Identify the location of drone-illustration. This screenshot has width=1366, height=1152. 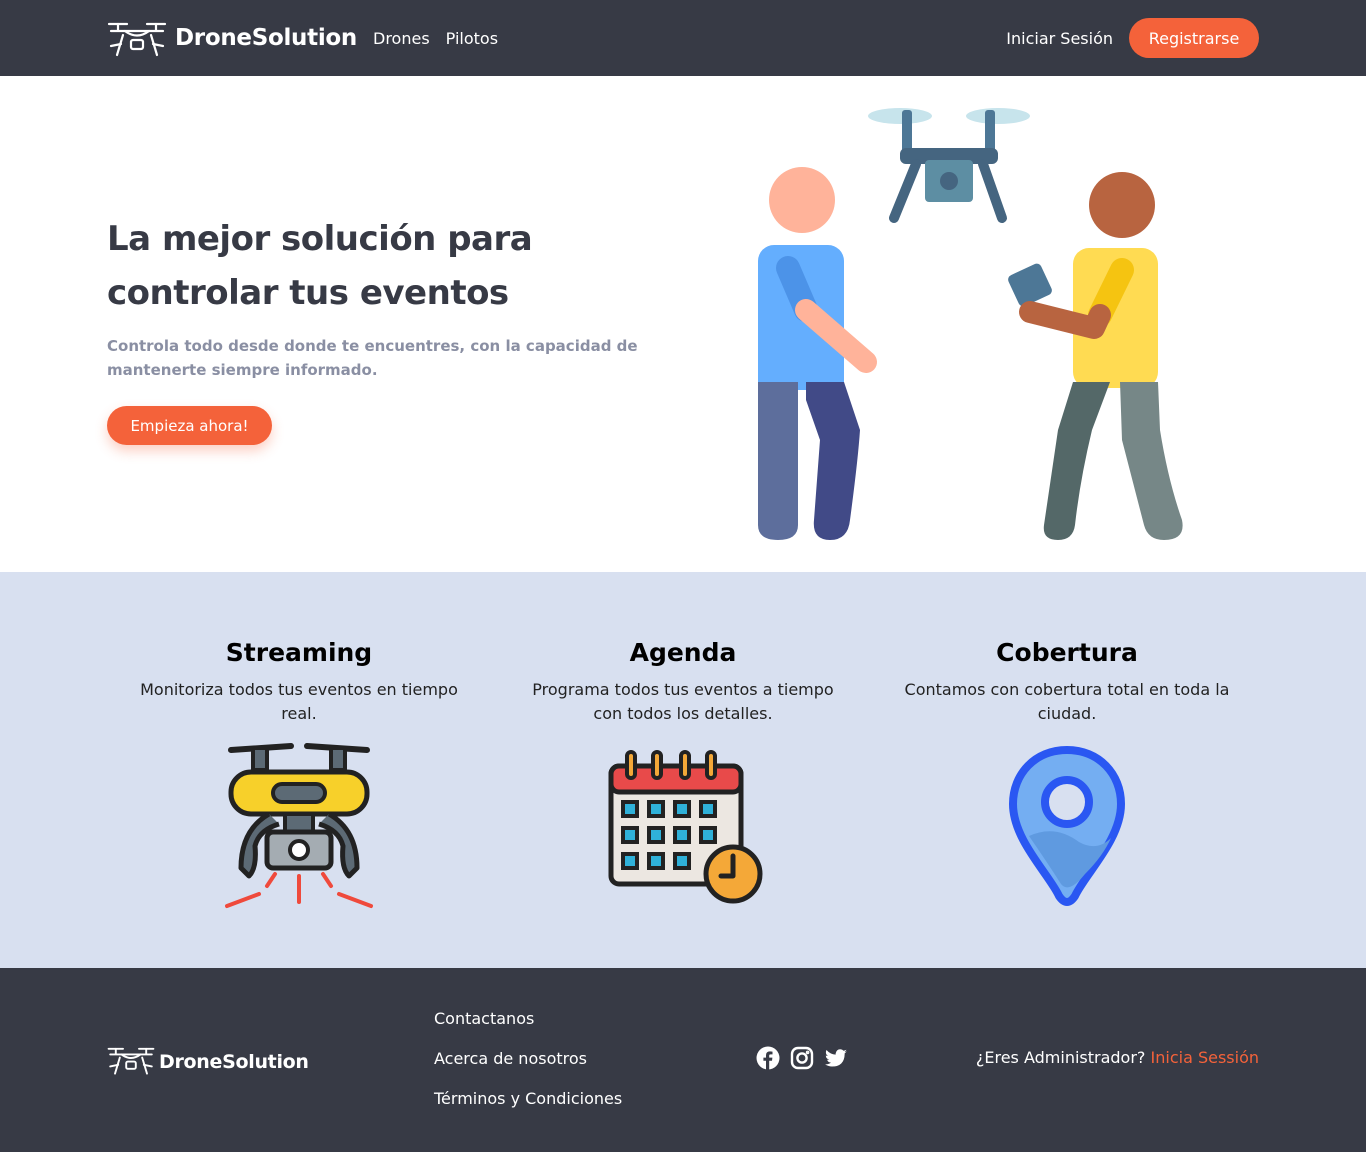
(949, 165).